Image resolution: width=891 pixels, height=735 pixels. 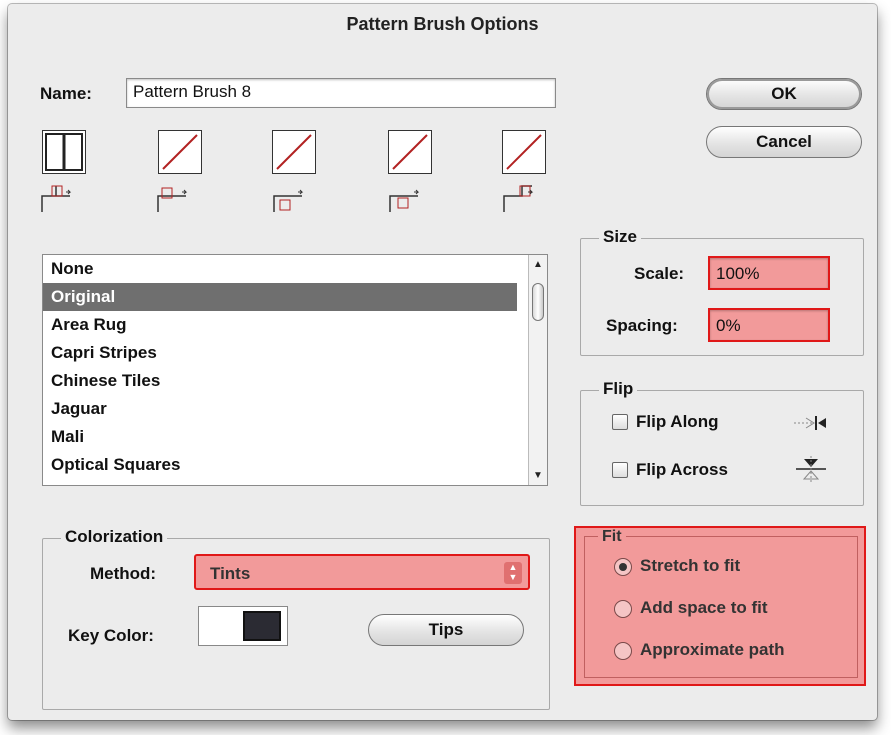 I want to click on list-item: Mali, so click(x=280, y=437).